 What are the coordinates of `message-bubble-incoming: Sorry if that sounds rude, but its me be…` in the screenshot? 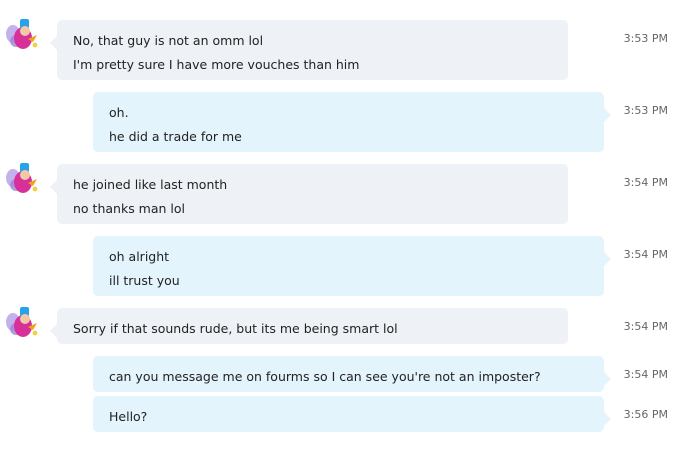 It's located at (309, 326).